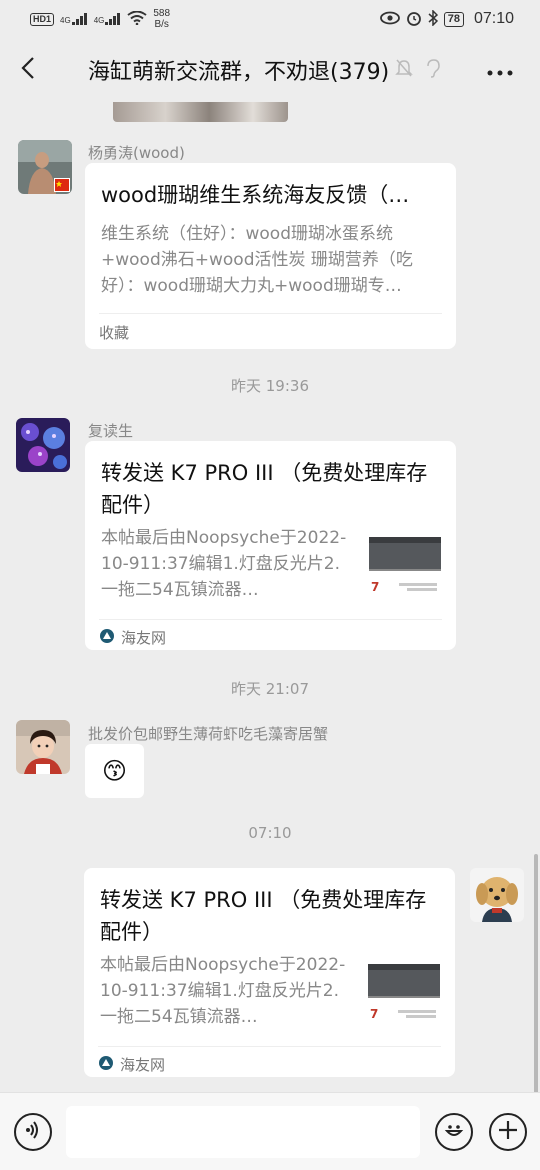 Image resolution: width=540 pixels, height=1170 pixels. Describe the element at coordinates (243, 1132) in the screenshot. I see `message-input` at that location.